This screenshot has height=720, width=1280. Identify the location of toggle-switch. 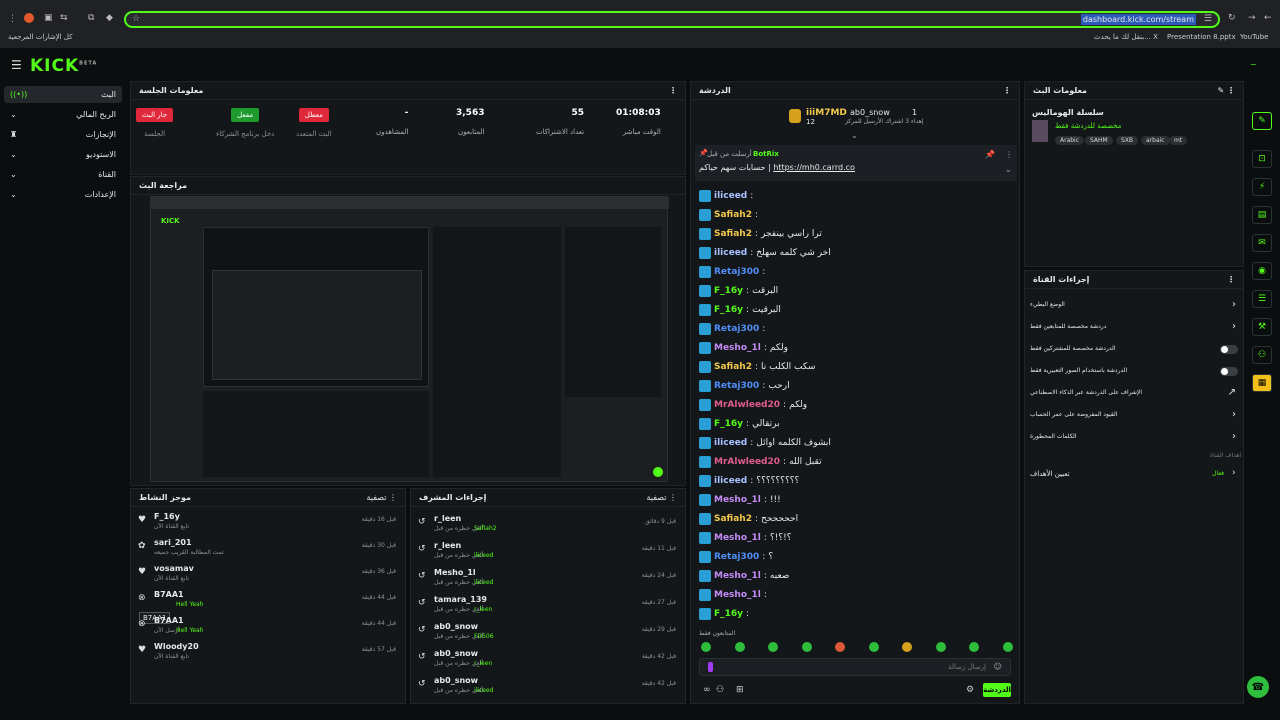
(1229, 349).